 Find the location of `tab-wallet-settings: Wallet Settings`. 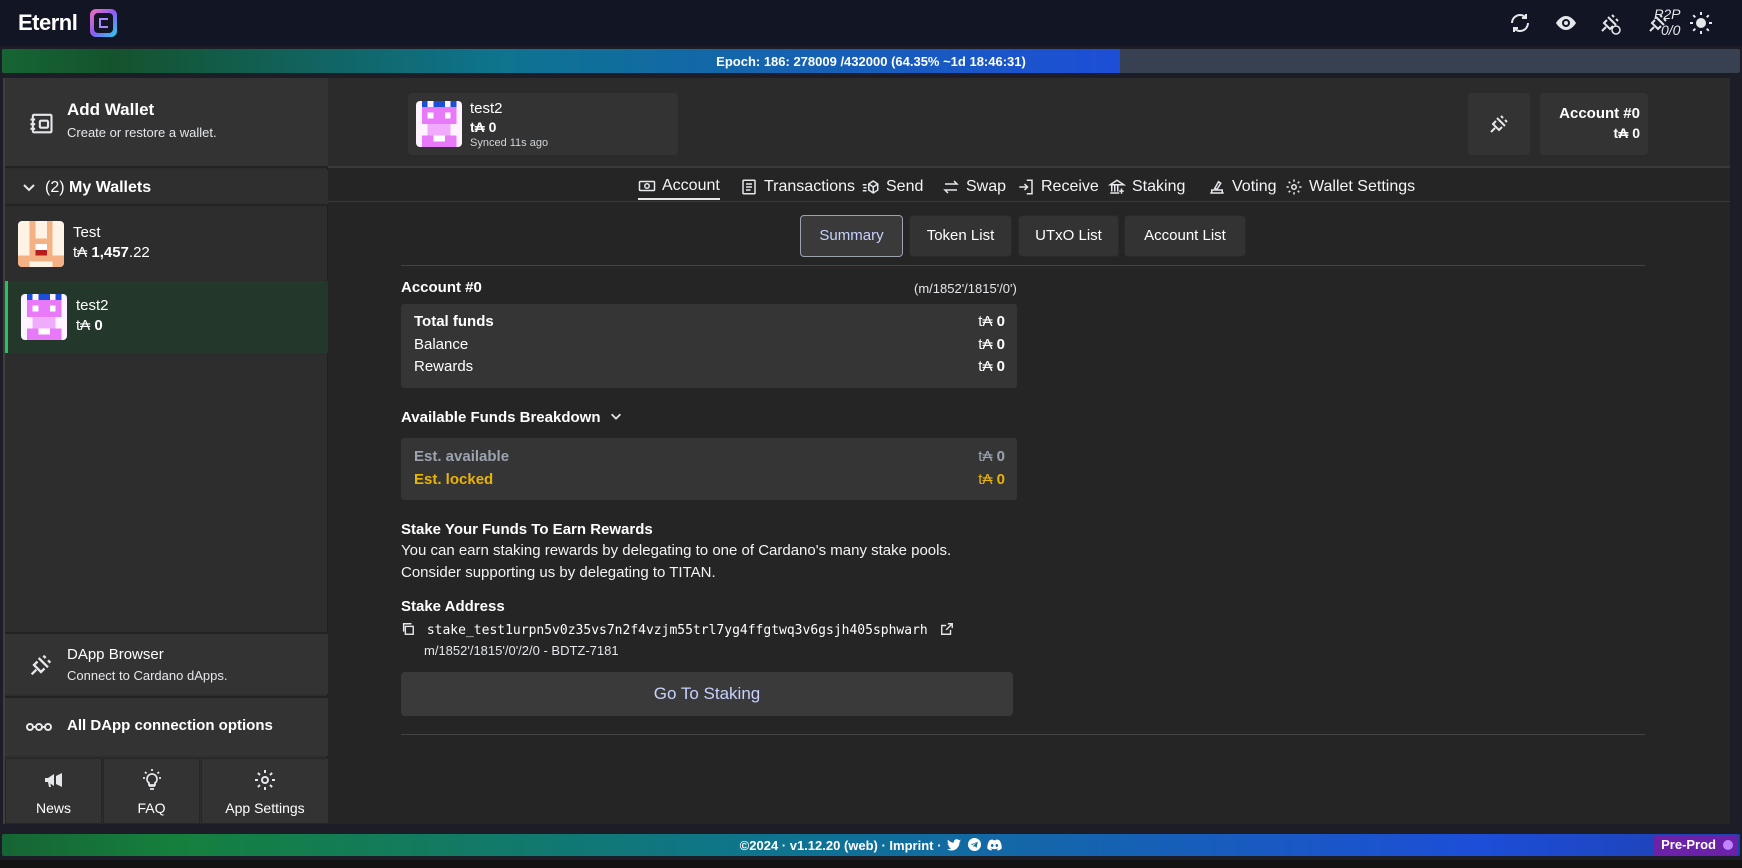

tab-wallet-settings: Wallet Settings is located at coordinates (1350, 187).